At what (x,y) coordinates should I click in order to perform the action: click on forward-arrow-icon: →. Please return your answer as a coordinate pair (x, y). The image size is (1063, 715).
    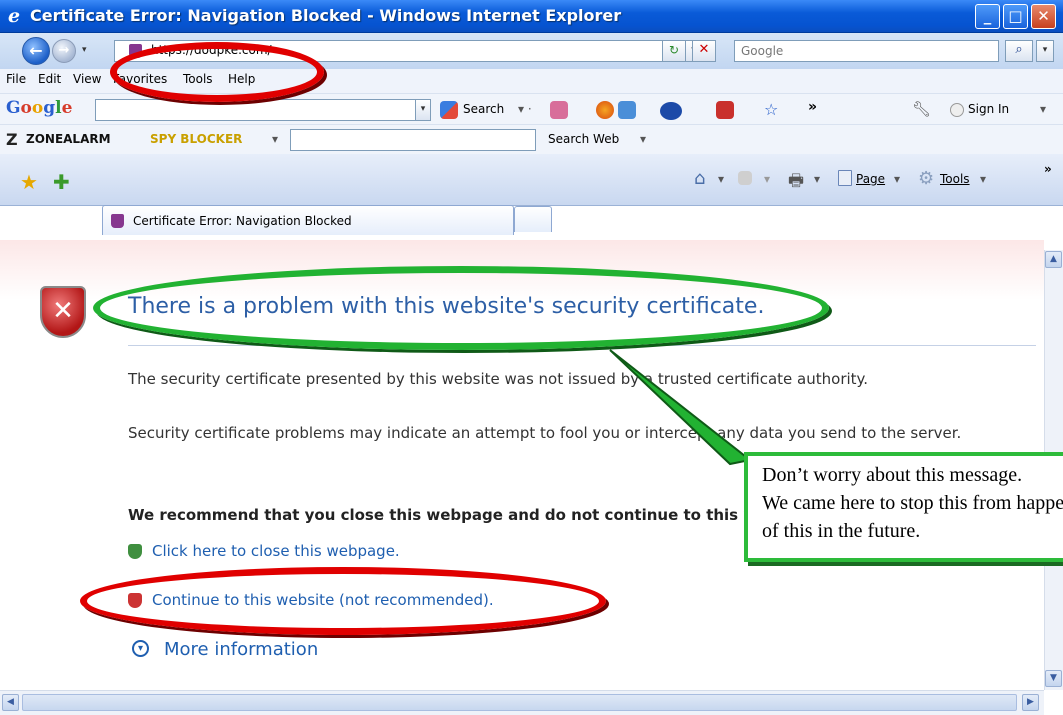
    Looking at the image, I should click on (64, 50).